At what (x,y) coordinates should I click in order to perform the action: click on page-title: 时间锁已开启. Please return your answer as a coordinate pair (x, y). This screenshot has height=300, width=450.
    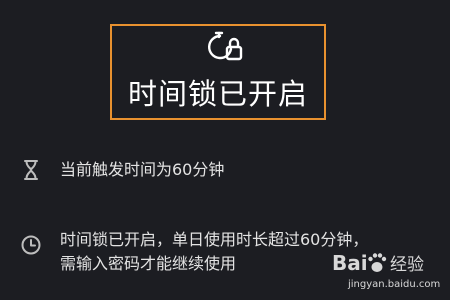
    Looking at the image, I should click on (217, 94).